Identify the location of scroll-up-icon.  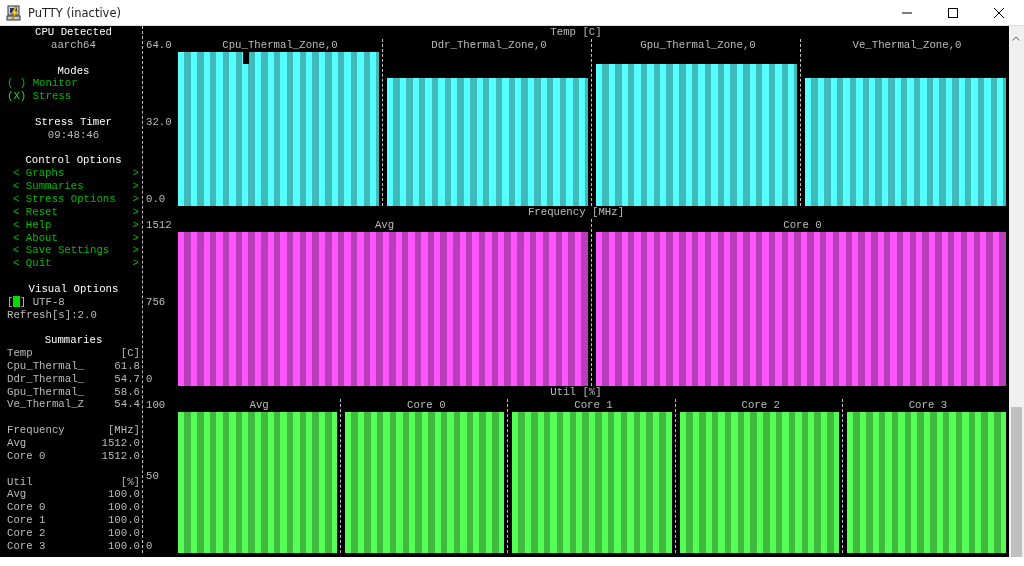
(1016, 38).